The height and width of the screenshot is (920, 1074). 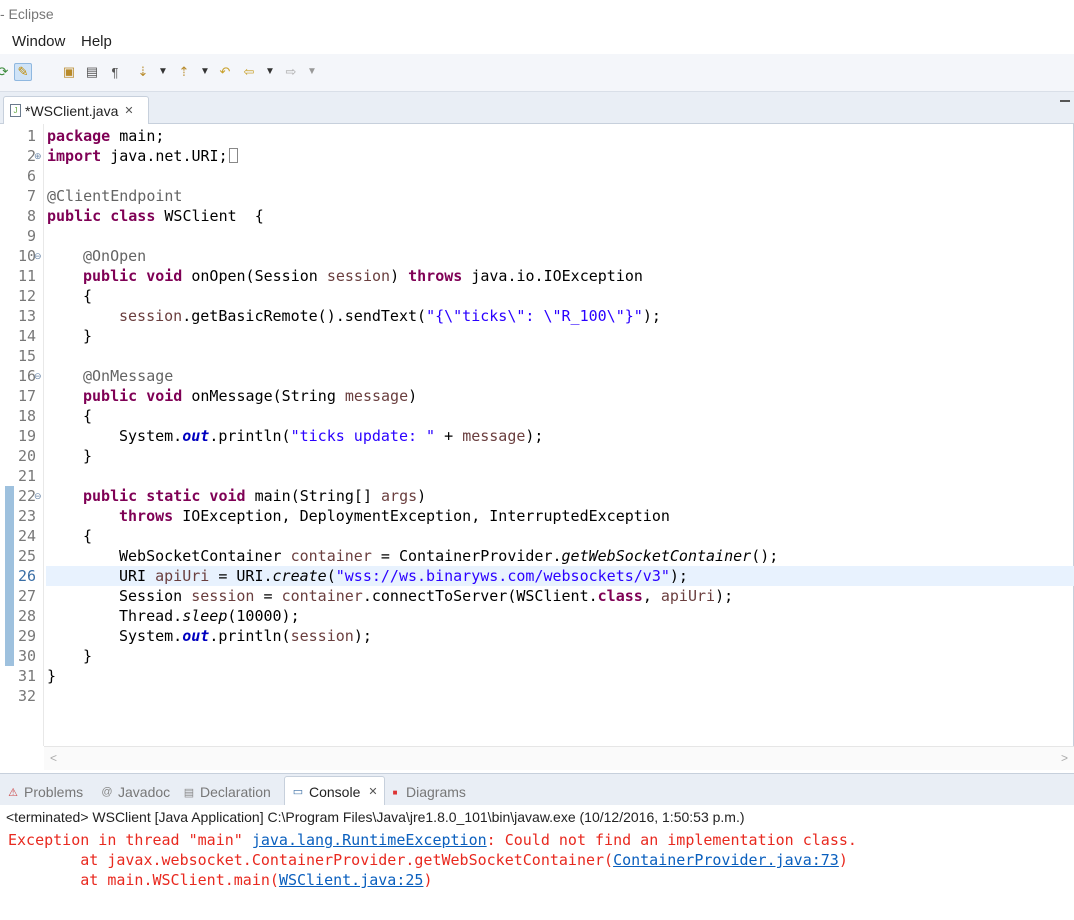 What do you see at coordinates (225, 72) in the screenshot?
I see `last-edit-location-icon: ↶` at bounding box center [225, 72].